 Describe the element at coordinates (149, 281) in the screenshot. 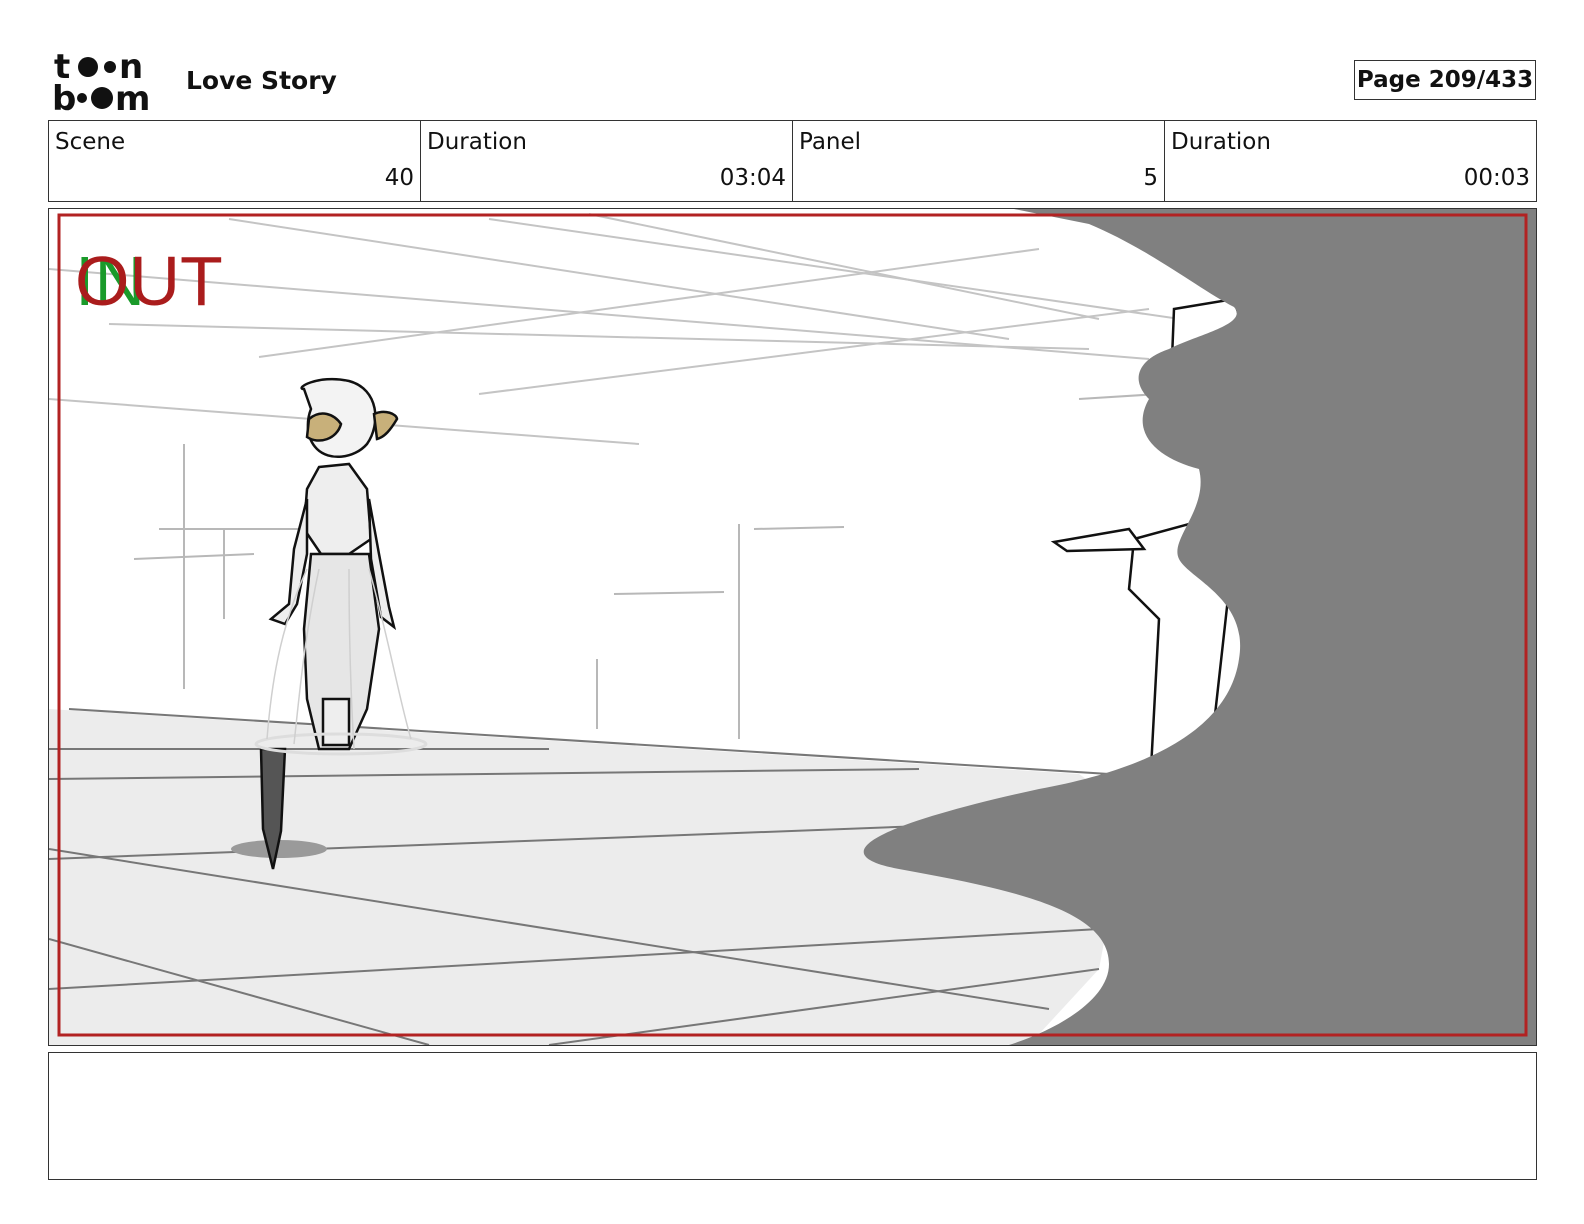

I see `out-marker: OUT` at that location.